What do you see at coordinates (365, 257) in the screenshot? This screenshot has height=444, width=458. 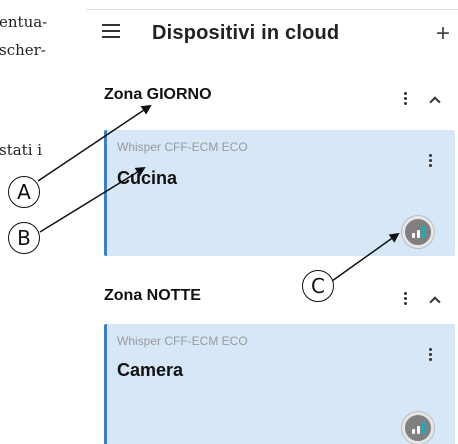 I see `callout-arrow-c` at bounding box center [365, 257].